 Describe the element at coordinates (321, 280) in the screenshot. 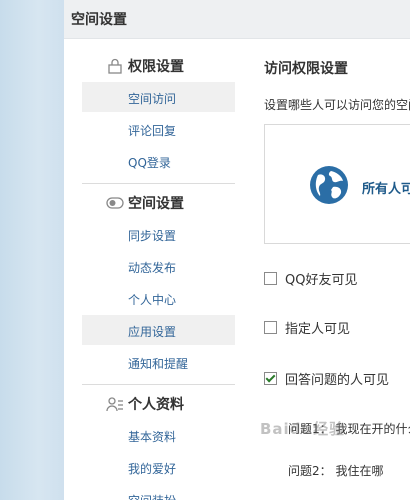

I see `option-label: QQ好友可见` at that location.